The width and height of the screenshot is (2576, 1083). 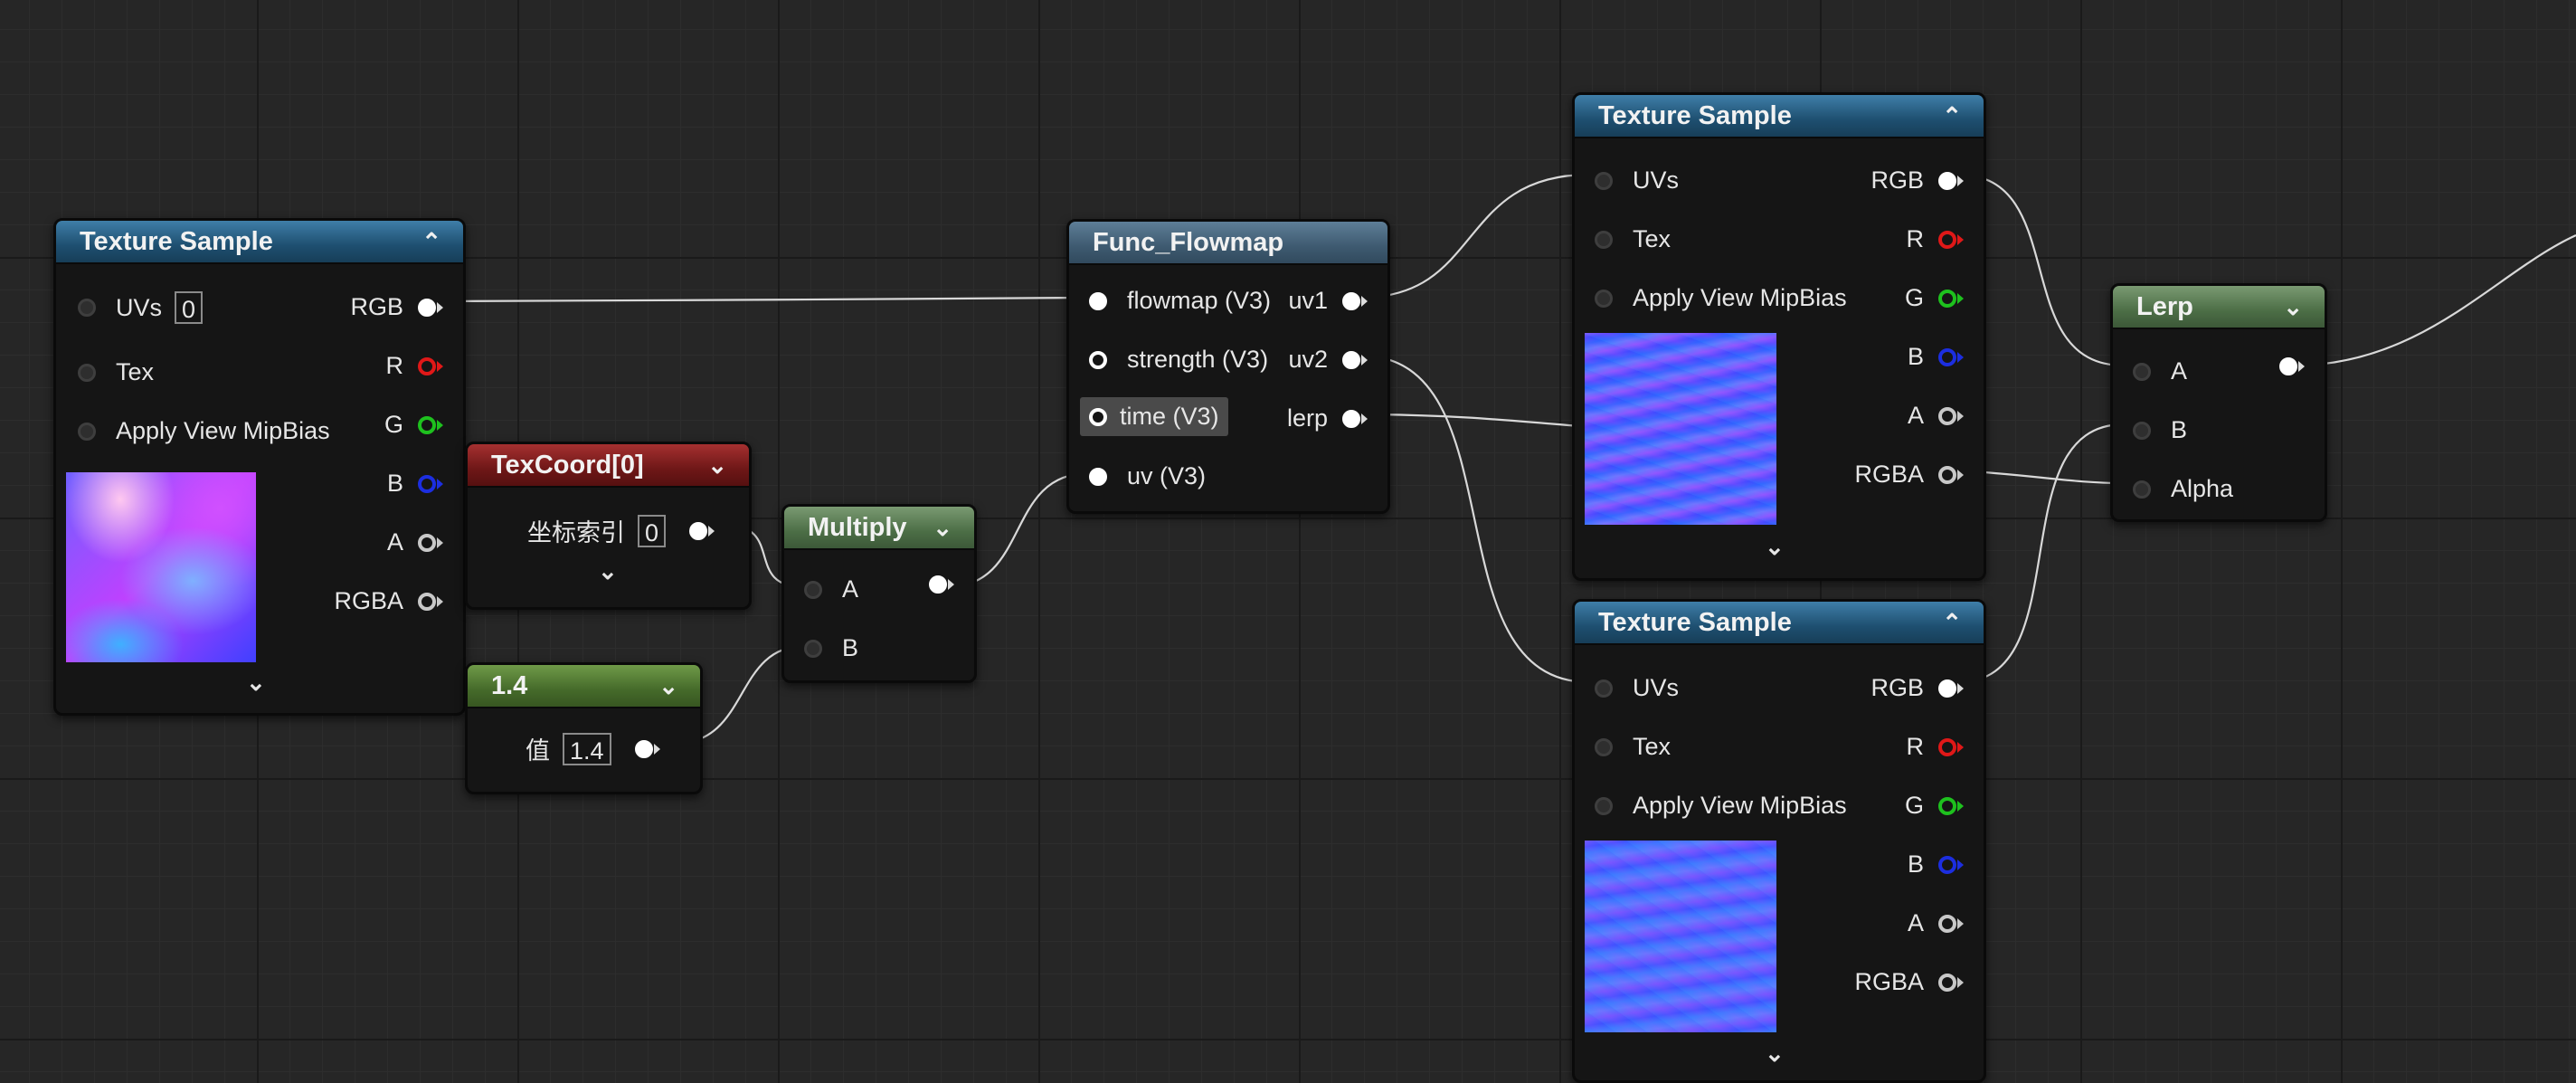 I want to click on multiply-output-pin, so click(x=938, y=585).